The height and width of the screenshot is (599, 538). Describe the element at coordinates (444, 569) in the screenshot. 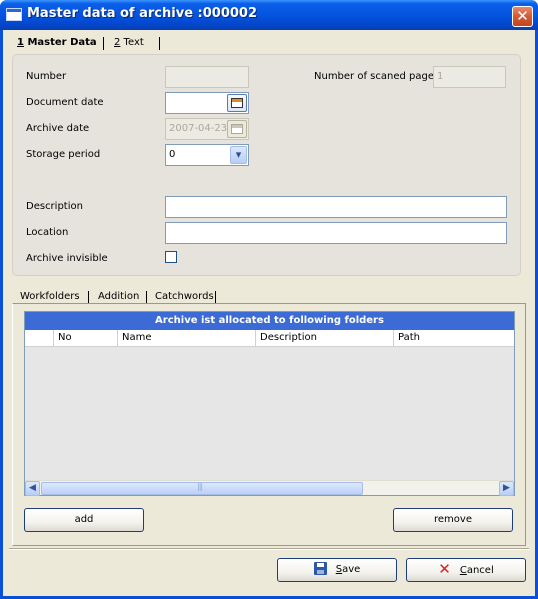

I see `red-x-icon: ✕` at that location.